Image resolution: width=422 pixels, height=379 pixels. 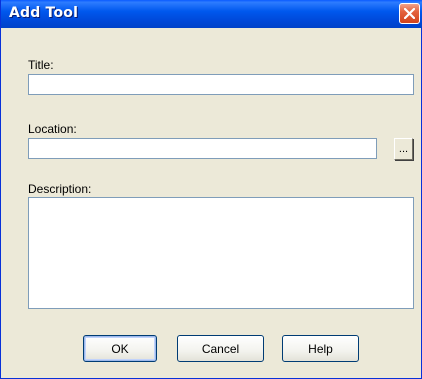 I want to click on close-icon, so click(x=409, y=13).